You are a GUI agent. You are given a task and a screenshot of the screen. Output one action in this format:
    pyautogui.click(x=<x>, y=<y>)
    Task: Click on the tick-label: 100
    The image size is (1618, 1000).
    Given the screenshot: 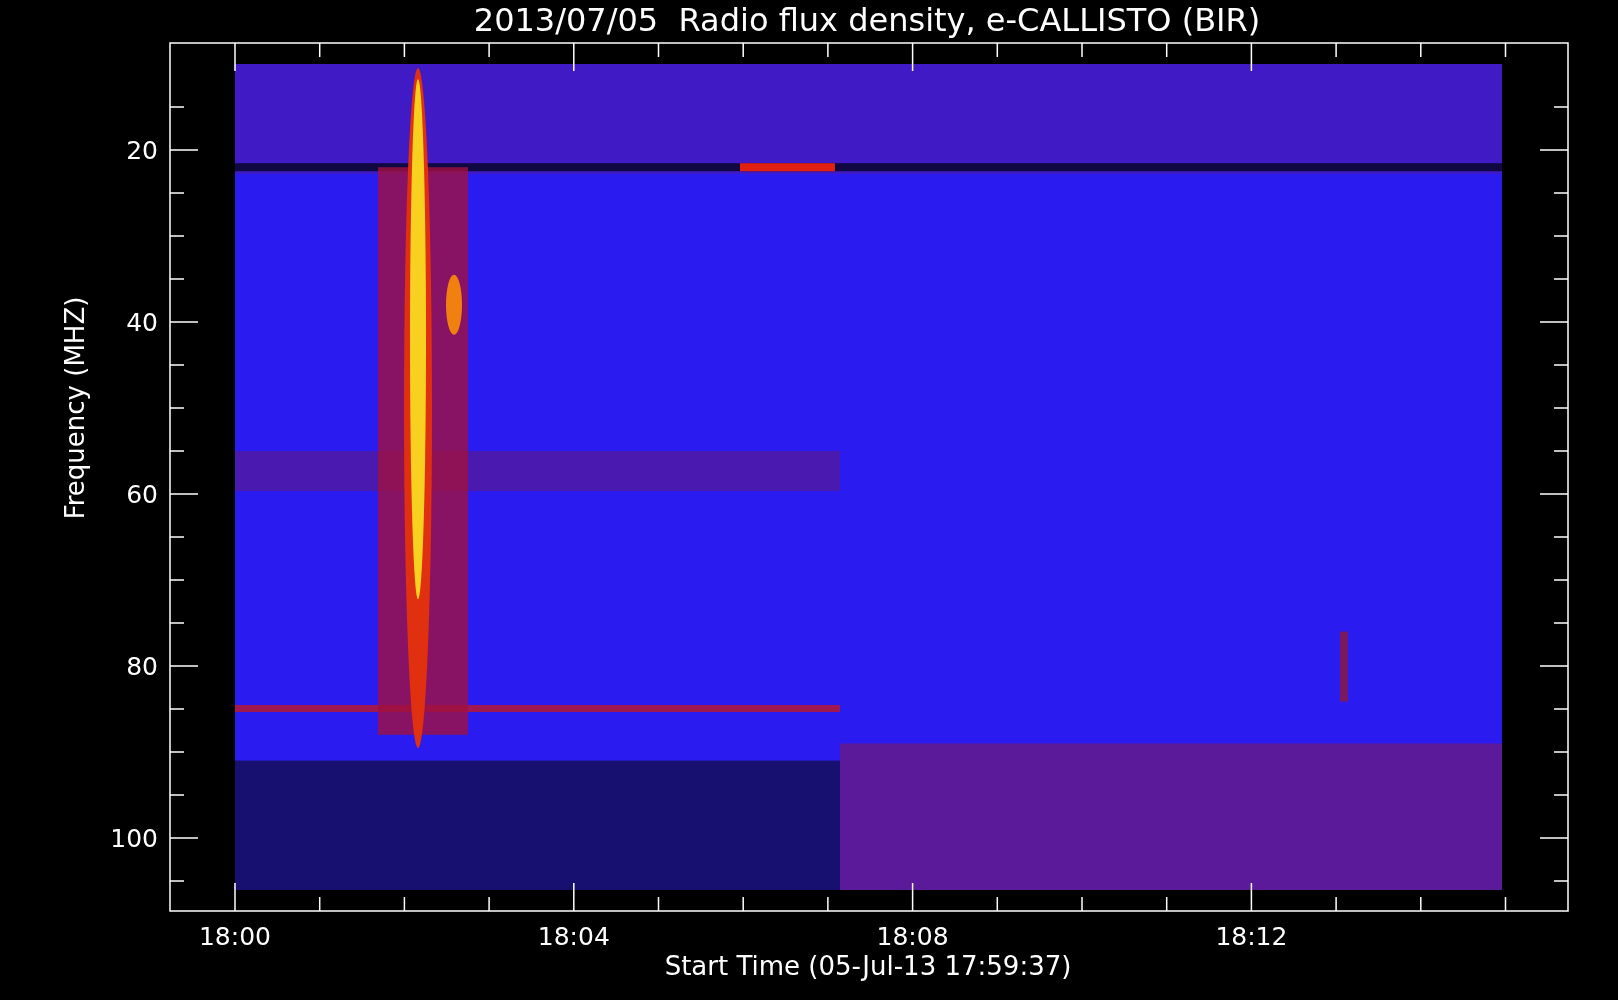 What is the action you would take?
    pyautogui.click(x=134, y=838)
    